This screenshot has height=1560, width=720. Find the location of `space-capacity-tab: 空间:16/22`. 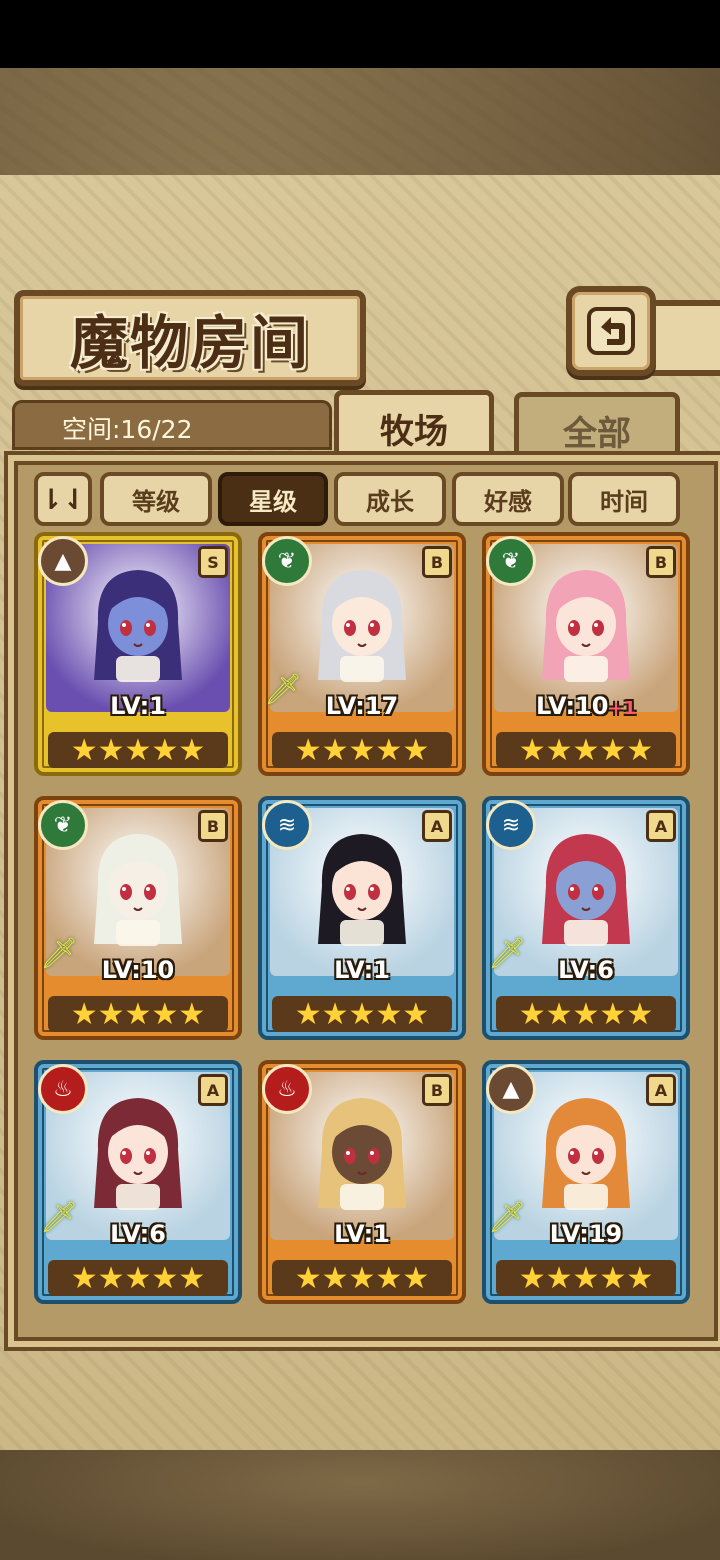

space-capacity-tab: 空间:16/22 is located at coordinates (172, 425).